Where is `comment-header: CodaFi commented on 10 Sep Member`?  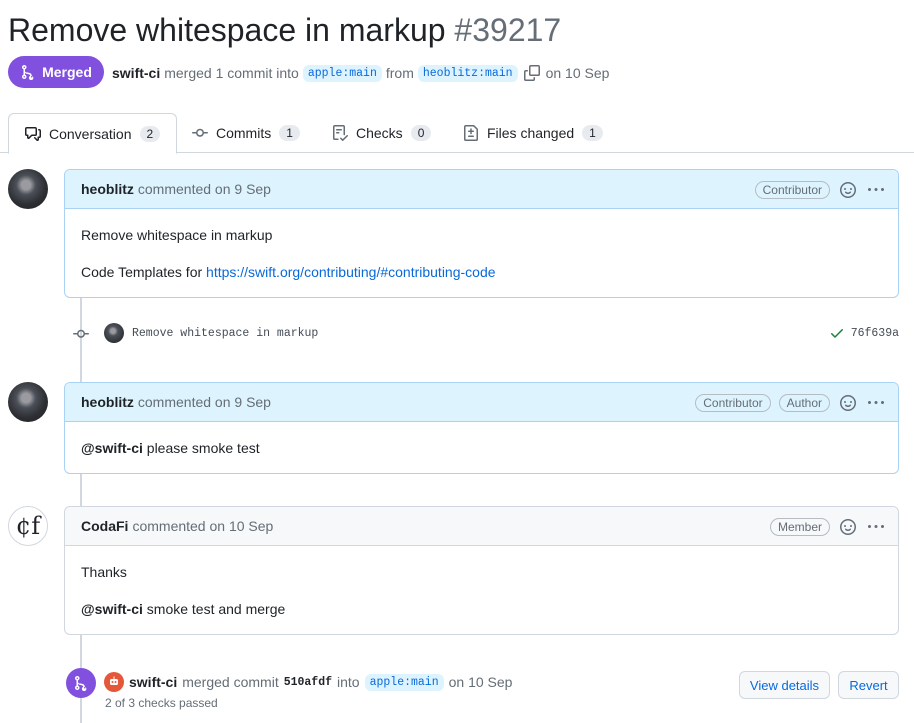 comment-header: CodaFi commented on 10 Sep Member is located at coordinates (481, 526).